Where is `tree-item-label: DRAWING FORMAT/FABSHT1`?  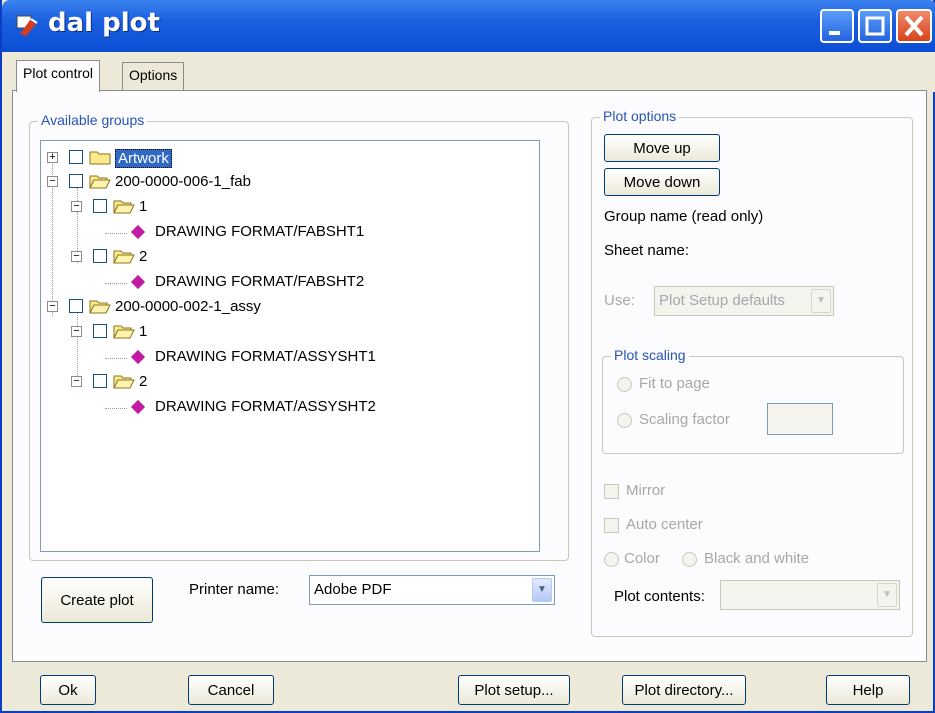 tree-item-label: DRAWING FORMAT/FABSHT1 is located at coordinates (260, 231).